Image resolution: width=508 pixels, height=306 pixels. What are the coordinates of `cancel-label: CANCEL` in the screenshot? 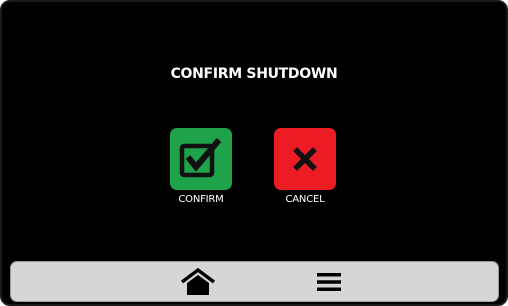 It's located at (305, 199).